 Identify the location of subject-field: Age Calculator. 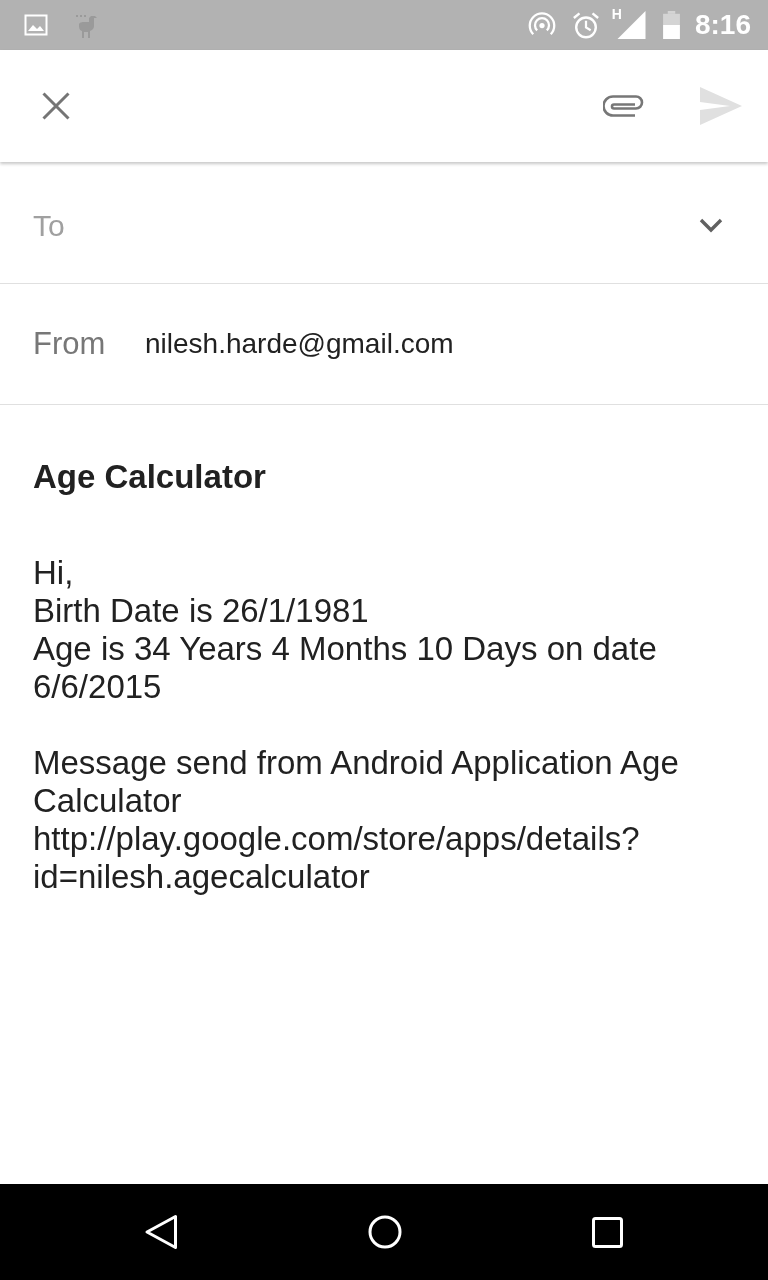
(149, 477).